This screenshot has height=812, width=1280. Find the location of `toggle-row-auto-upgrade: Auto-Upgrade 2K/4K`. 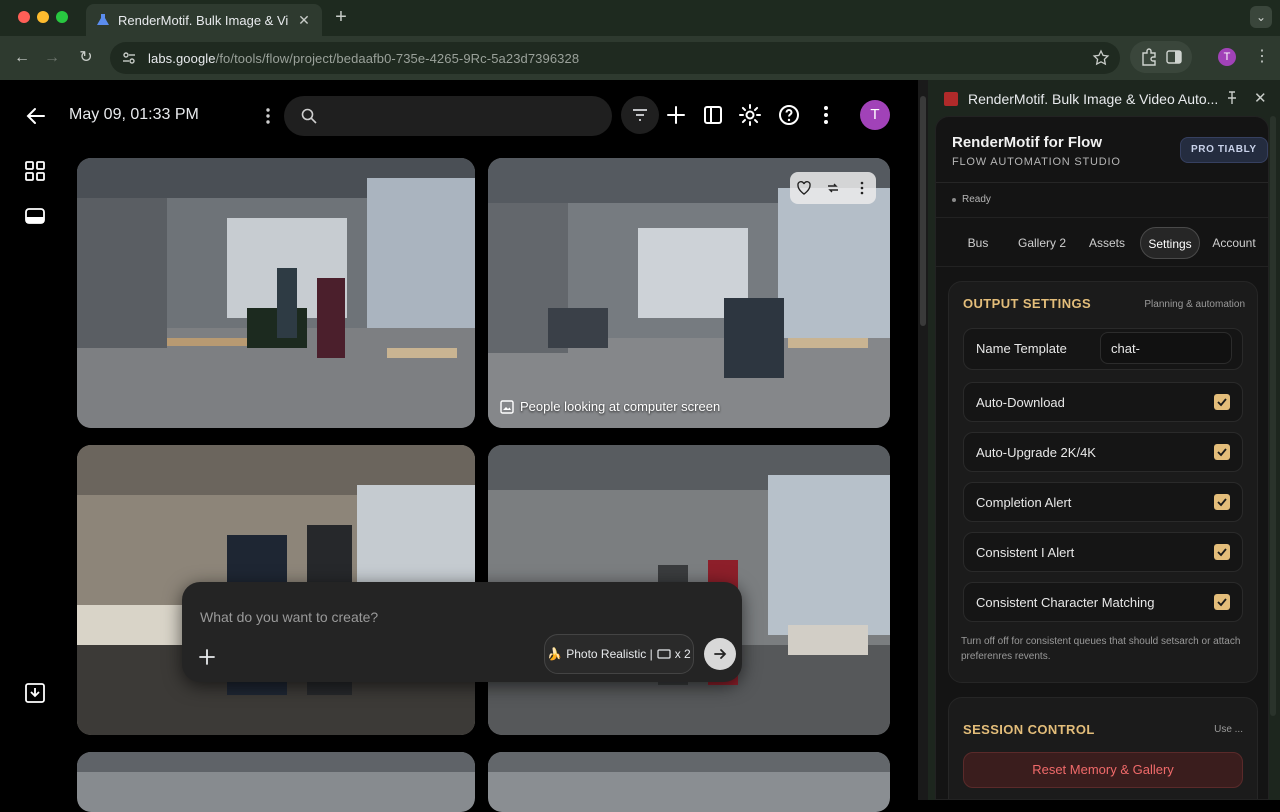

toggle-row-auto-upgrade: Auto-Upgrade 2K/4K is located at coordinates (1103, 452).